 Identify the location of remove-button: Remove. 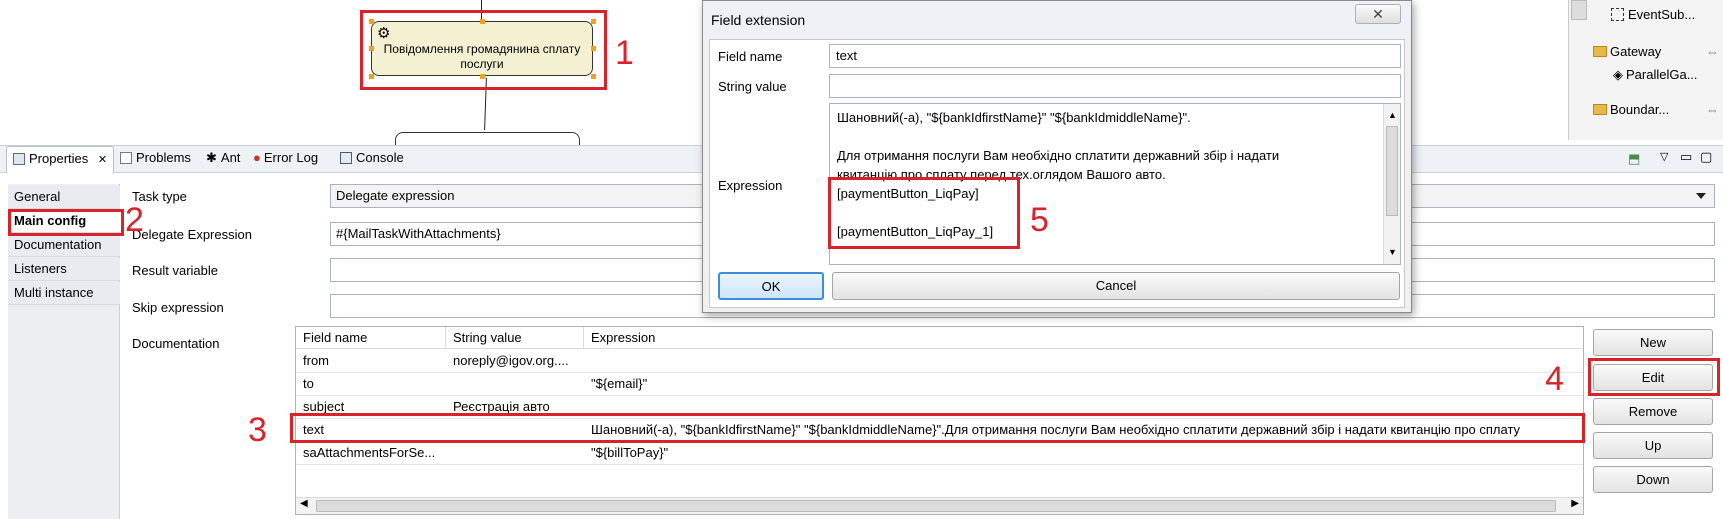
(1653, 411).